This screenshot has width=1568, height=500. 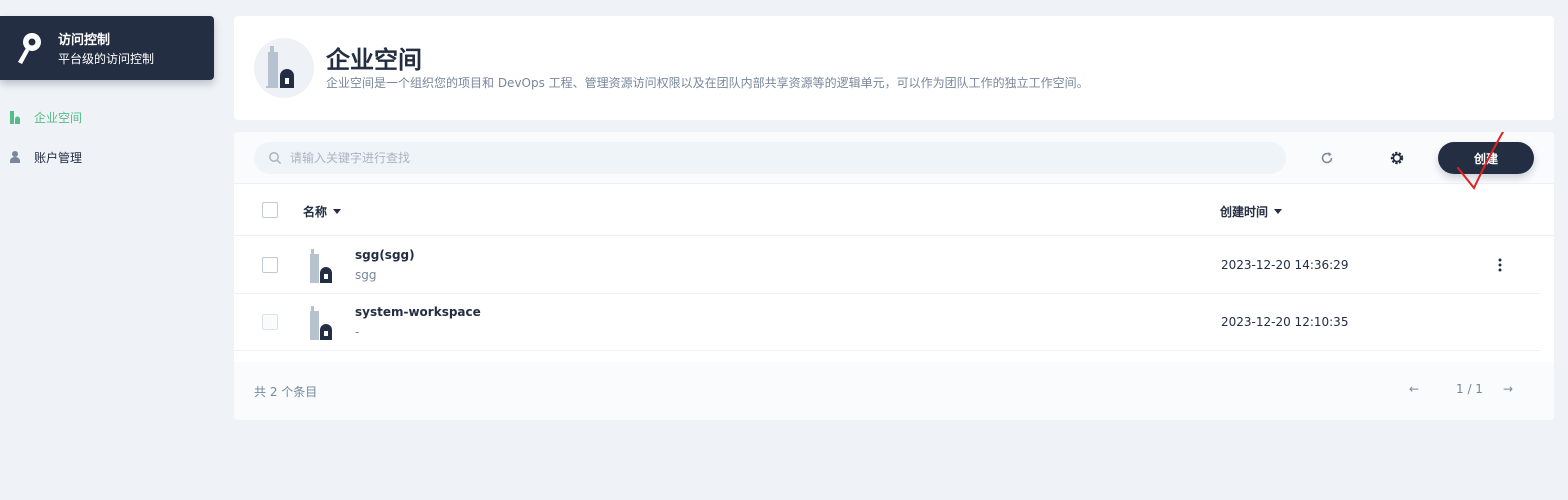 What do you see at coordinates (275, 158) in the screenshot?
I see `search-icon` at bounding box center [275, 158].